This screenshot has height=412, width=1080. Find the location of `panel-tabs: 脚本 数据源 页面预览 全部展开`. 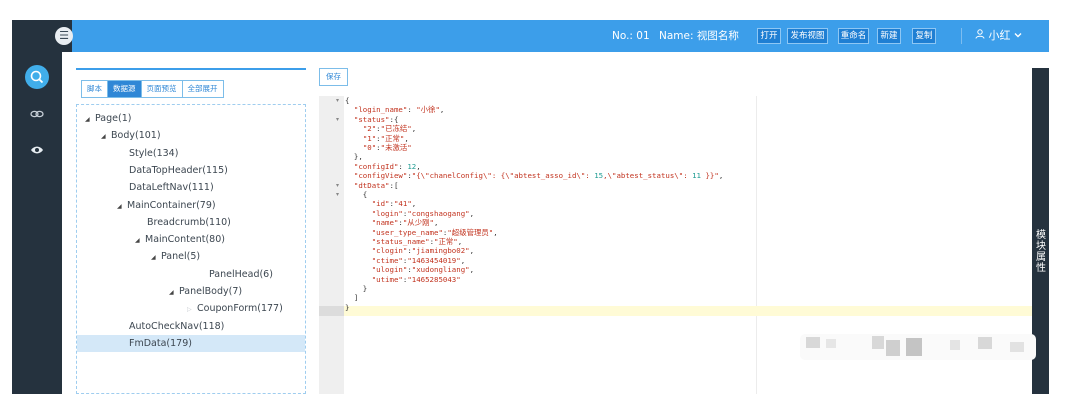

panel-tabs: 脚本 数据源 页面预览 全部展开 is located at coordinates (152, 89).